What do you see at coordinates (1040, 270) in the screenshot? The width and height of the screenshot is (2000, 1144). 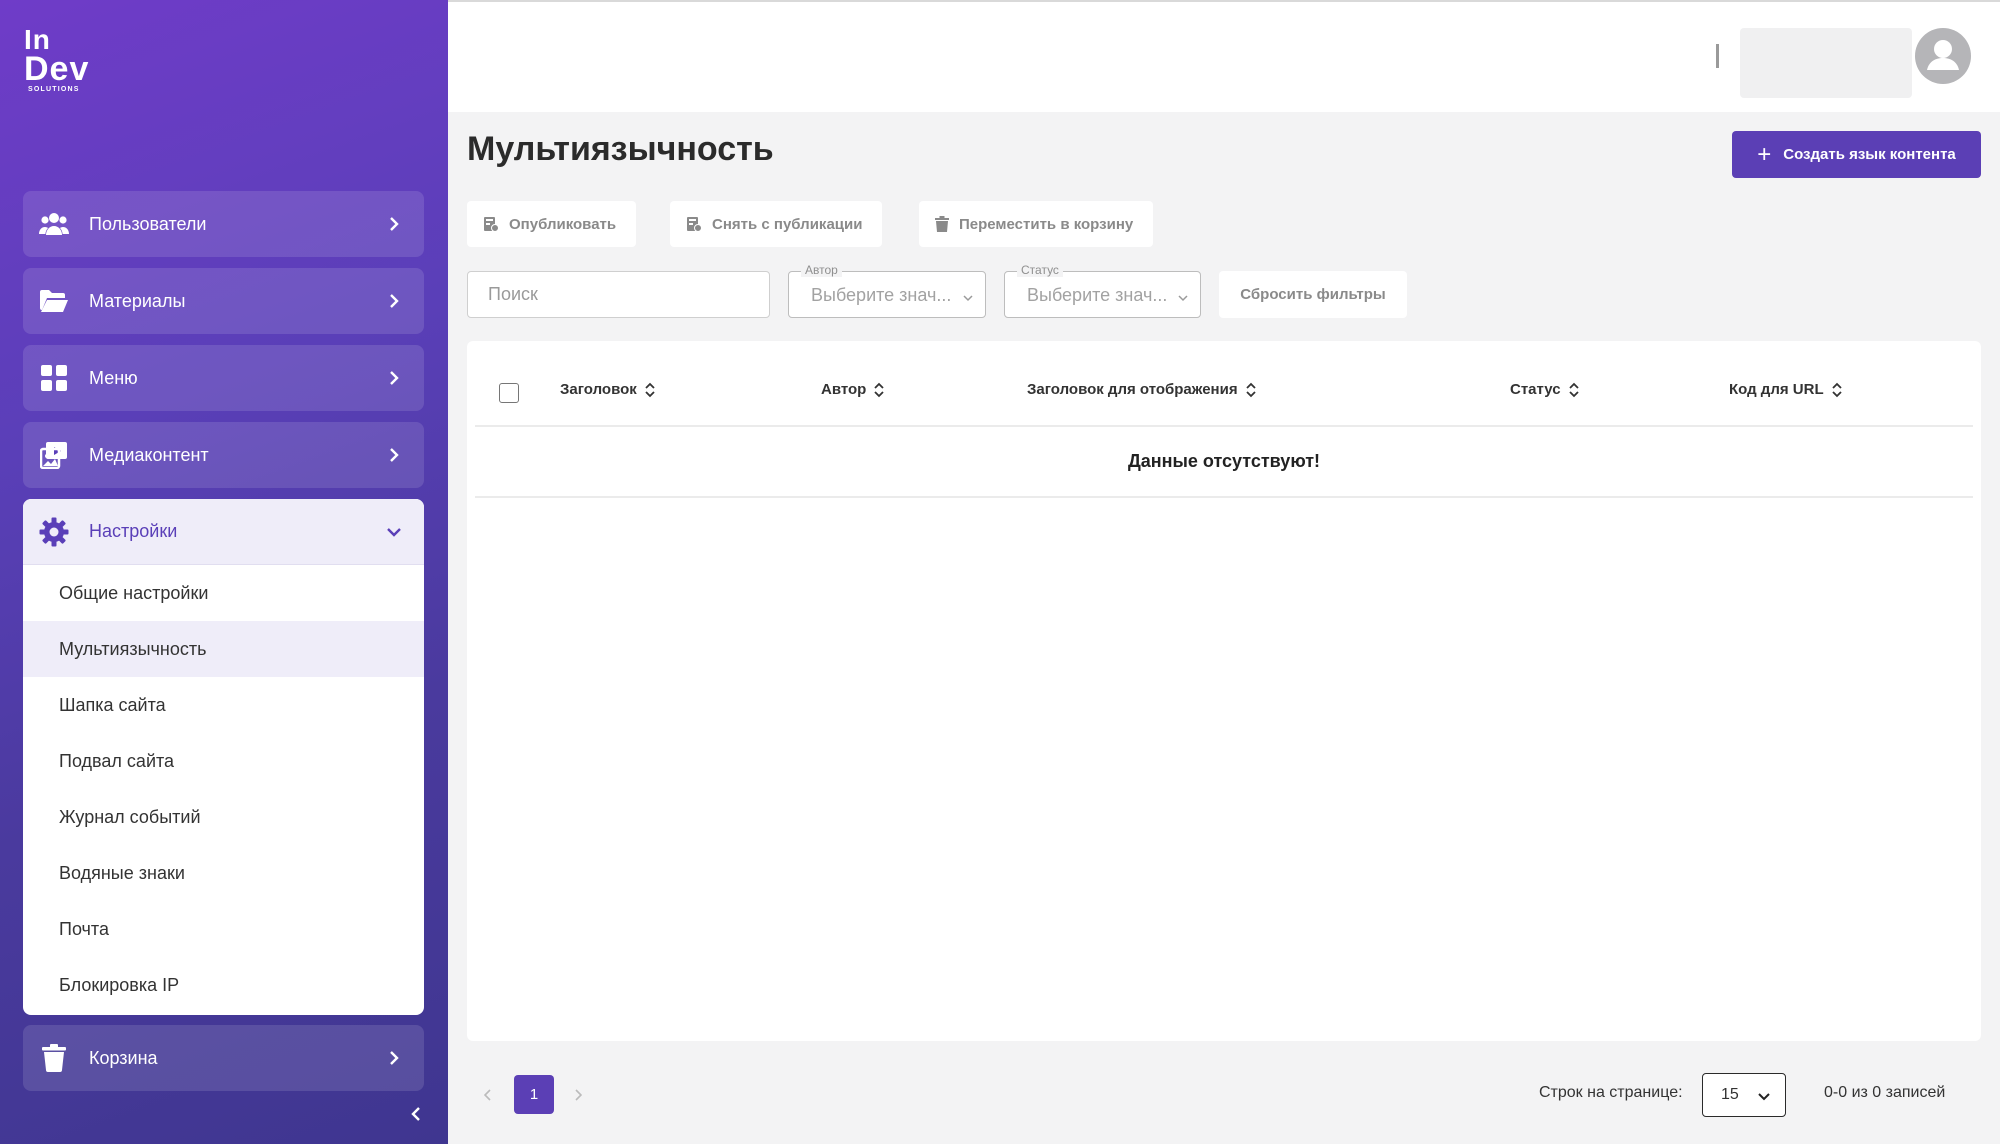 I see `status-filter-label: Статус` at bounding box center [1040, 270].